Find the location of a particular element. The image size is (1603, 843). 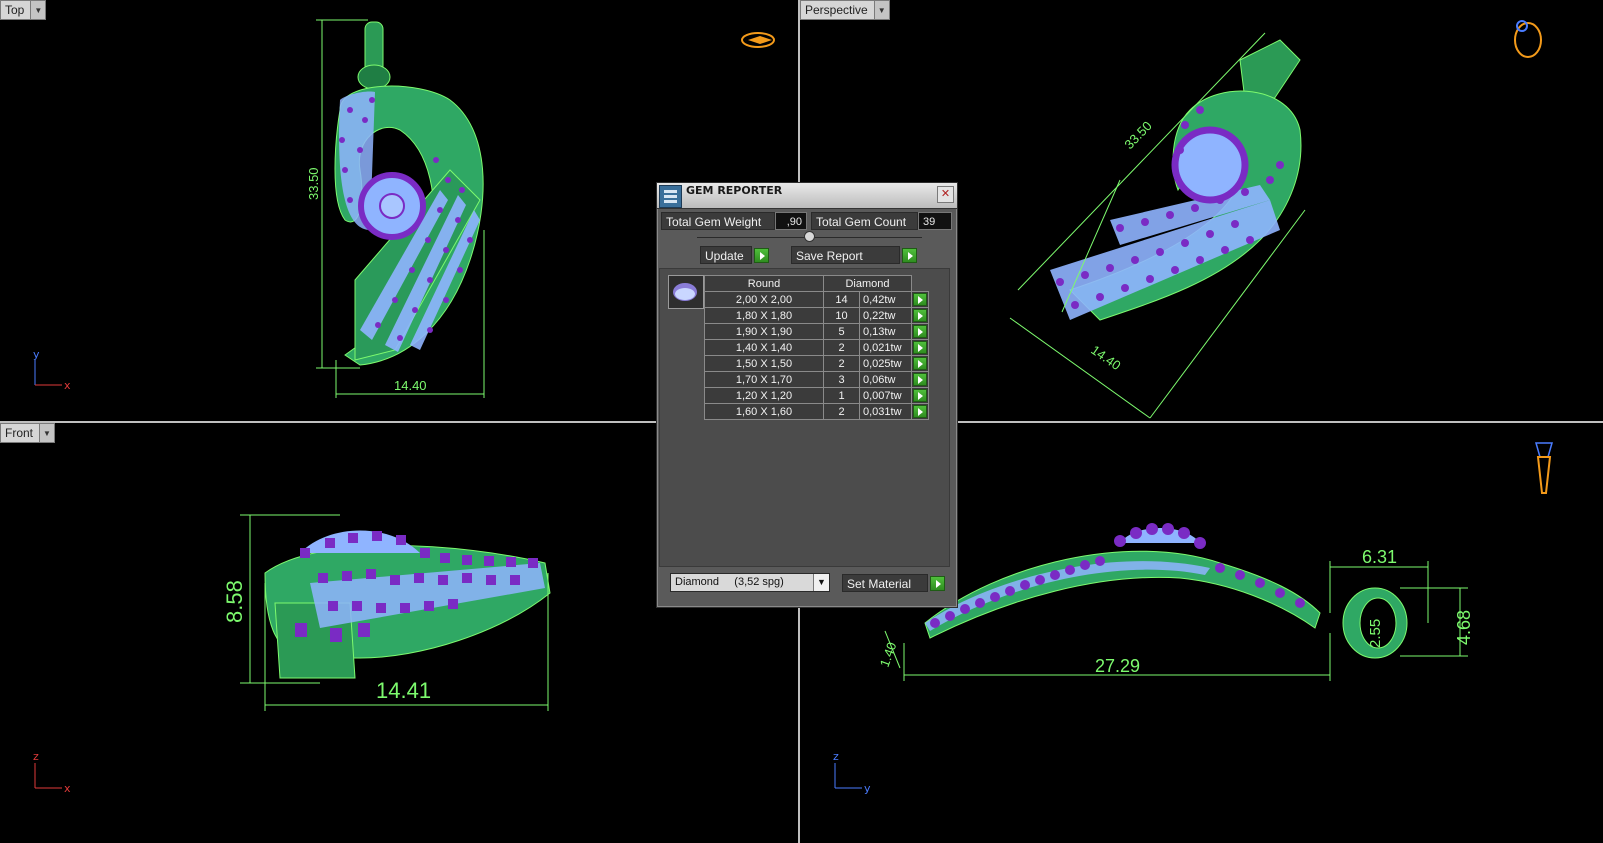

table-row: 1,70 X 1,70 3 0,06tw is located at coordinates (816, 379).